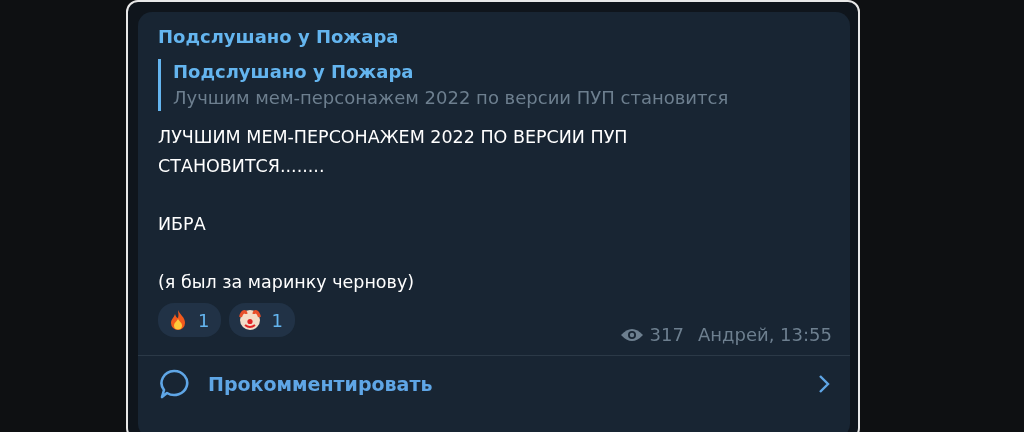 This screenshot has width=1024, height=432. What do you see at coordinates (451, 98) in the screenshot?
I see `quote-preview: Лучшим мем-персонажем 2022 по версии ПУП становится` at bounding box center [451, 98].